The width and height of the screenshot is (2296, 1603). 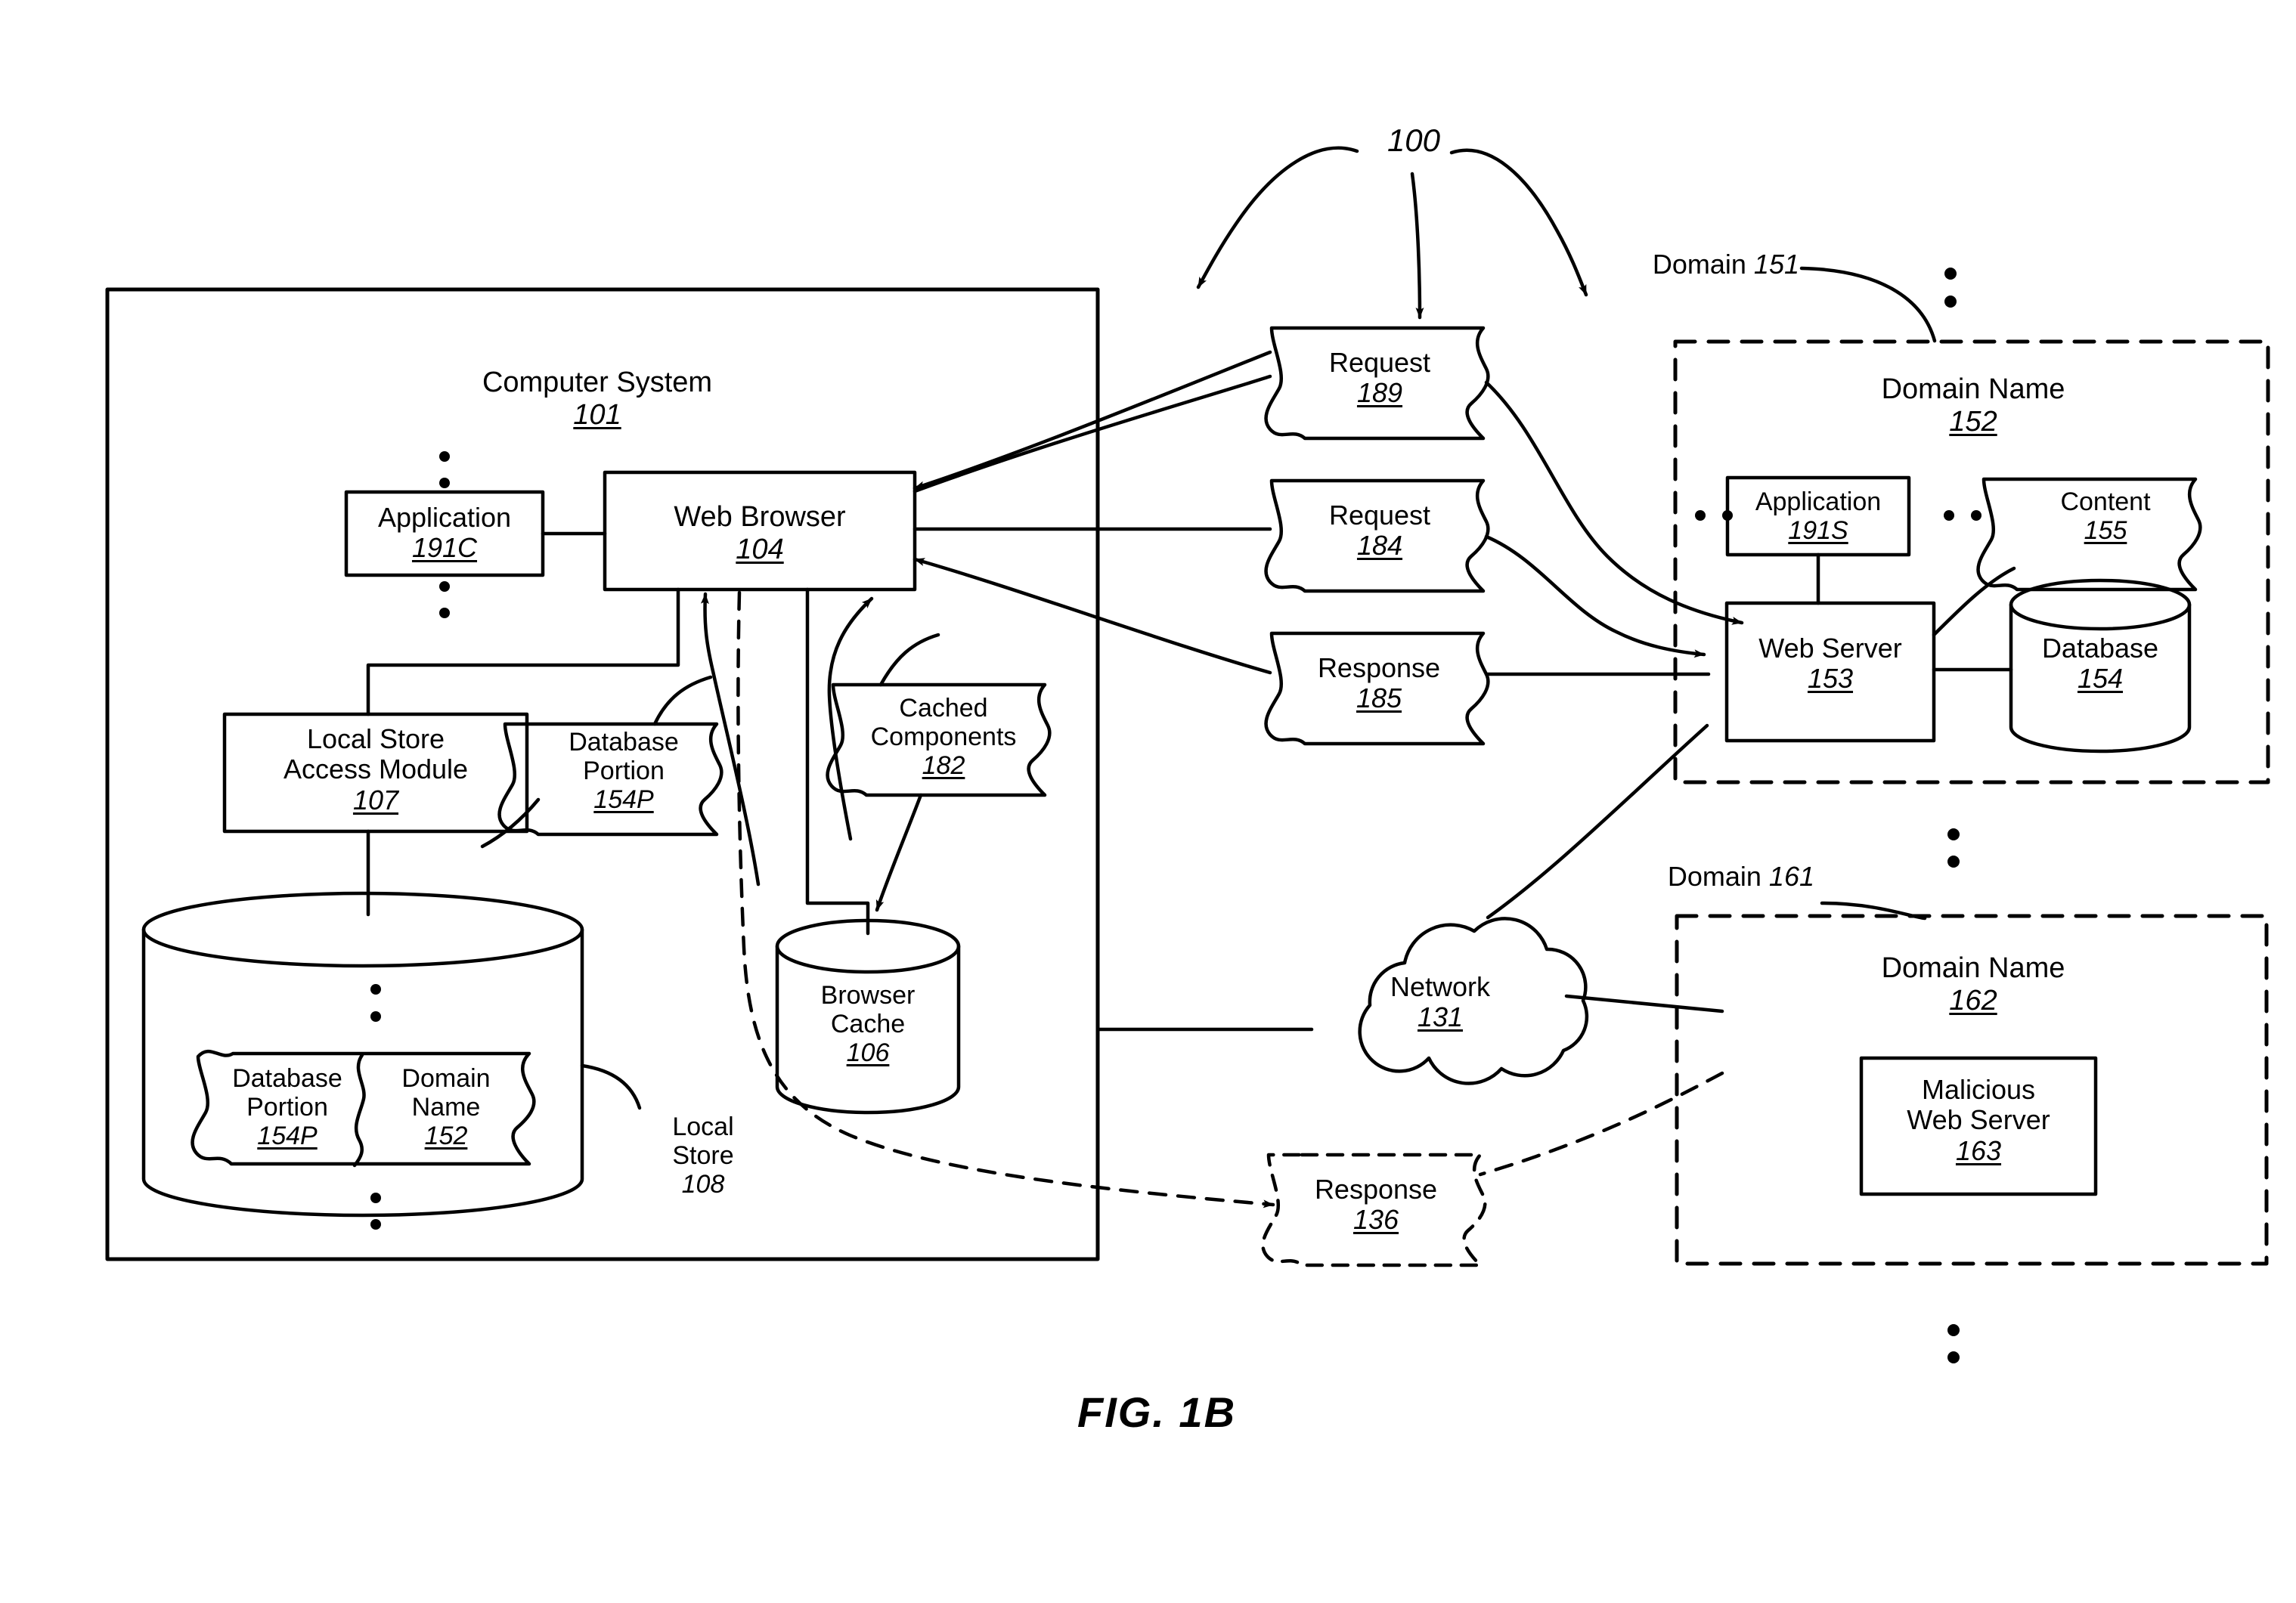 I want to click on lsam-ref: 107, so click(x=375, y=800).